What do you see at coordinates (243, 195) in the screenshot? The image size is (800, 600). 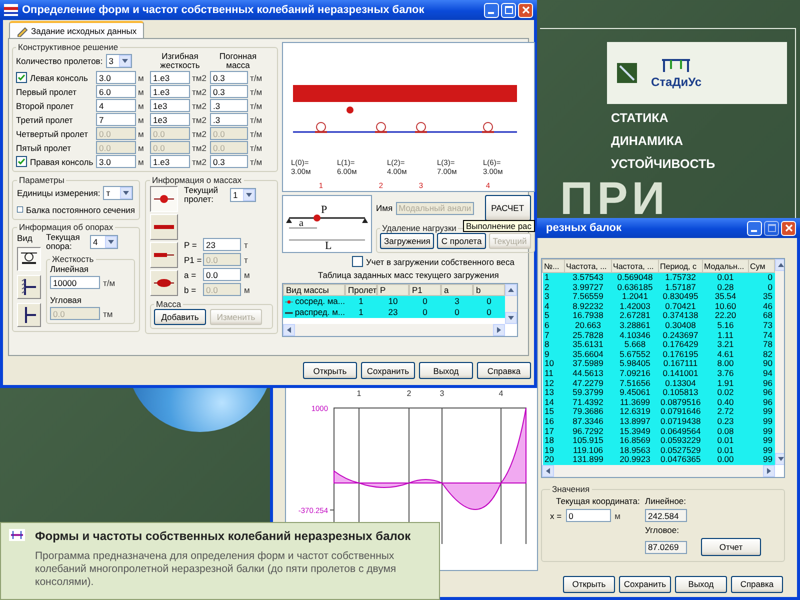 I see `dropdown: 1` at bounding box center [243, 195].